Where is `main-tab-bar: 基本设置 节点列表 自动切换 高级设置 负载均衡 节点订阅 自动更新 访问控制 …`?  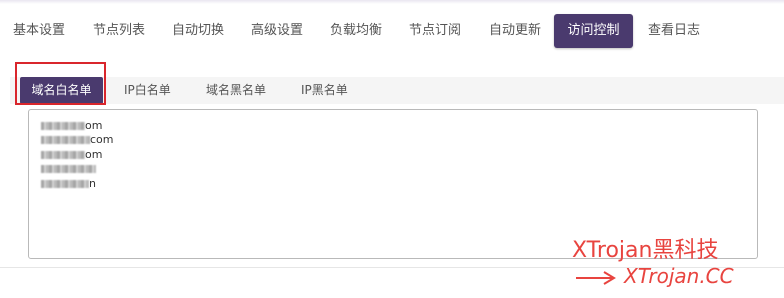 main-tab-bar: 基本设置 节点列表 自动切换 高级设置 负载均衡 节点订阅 自动更新 访问控制 … is located at coordinates (392, 31).